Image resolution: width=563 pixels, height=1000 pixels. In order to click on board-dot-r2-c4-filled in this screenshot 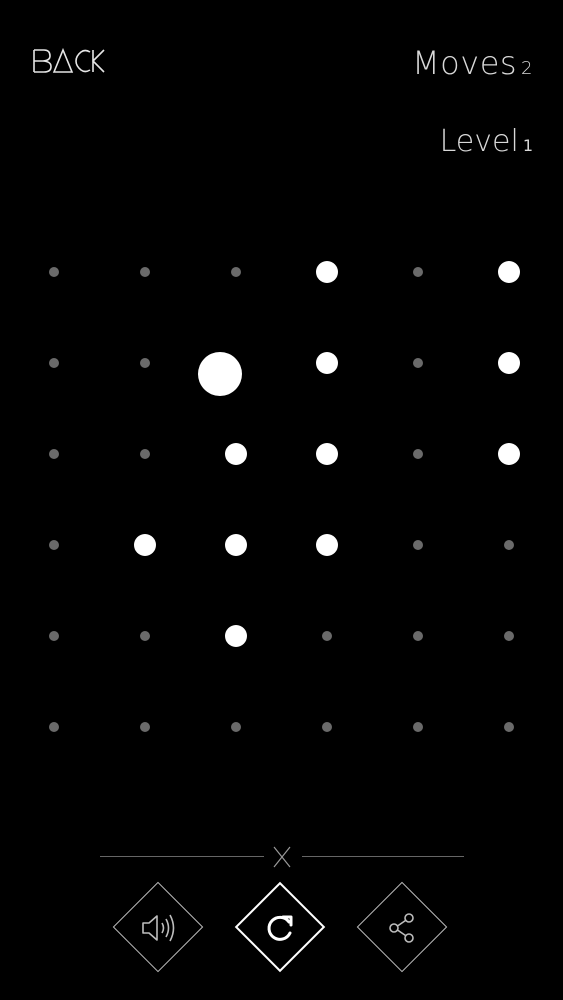, I will do `click(327, 363)`.